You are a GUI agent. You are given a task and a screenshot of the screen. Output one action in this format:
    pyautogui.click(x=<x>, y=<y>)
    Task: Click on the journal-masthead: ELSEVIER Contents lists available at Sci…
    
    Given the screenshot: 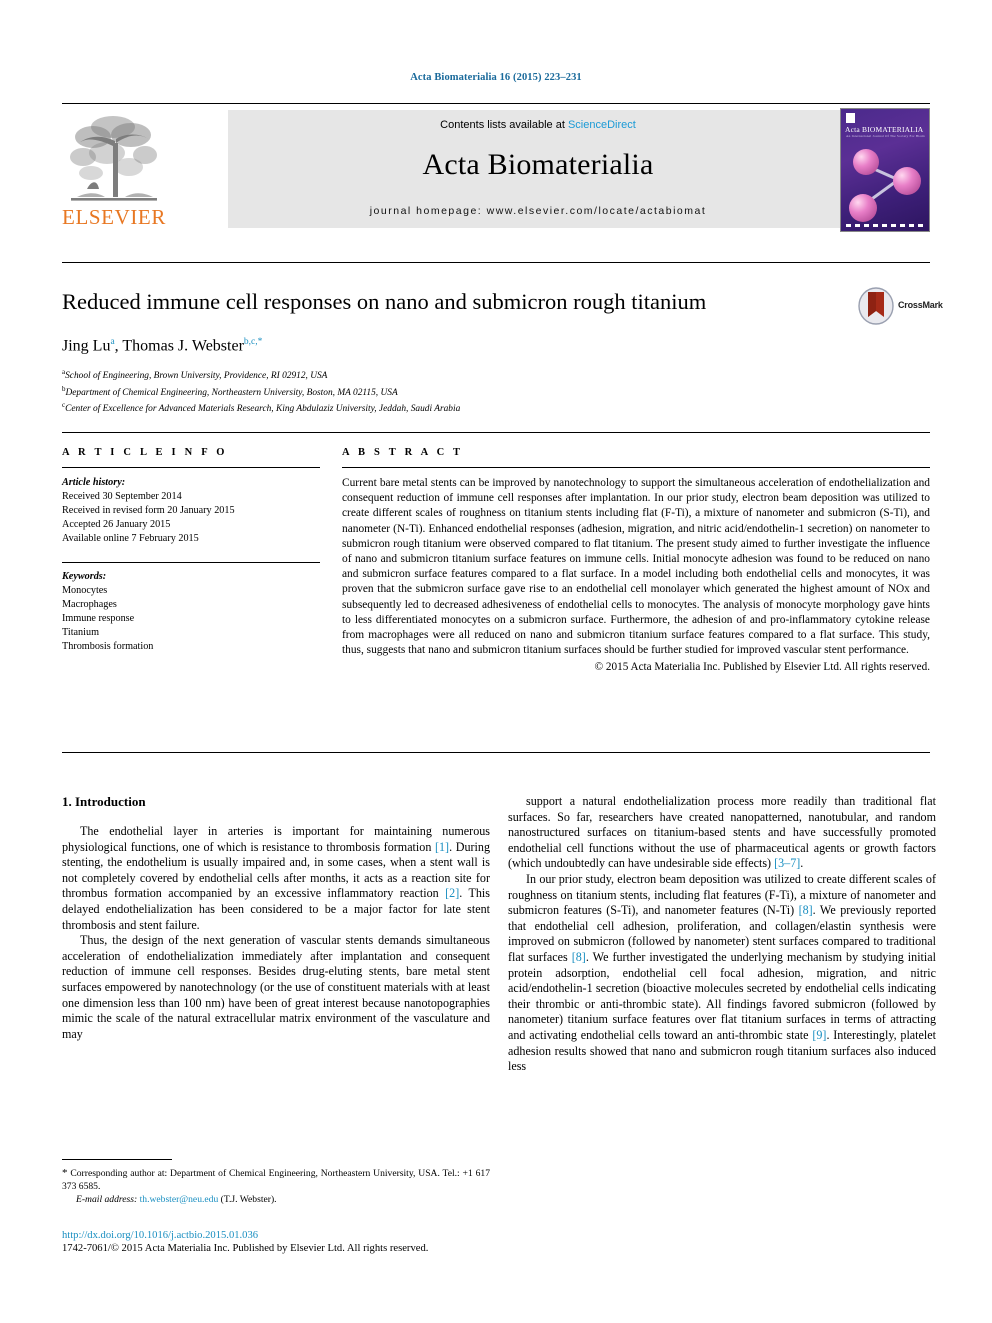 What is the action you would take?
    pyautogui.click(x=496, y=169)
    